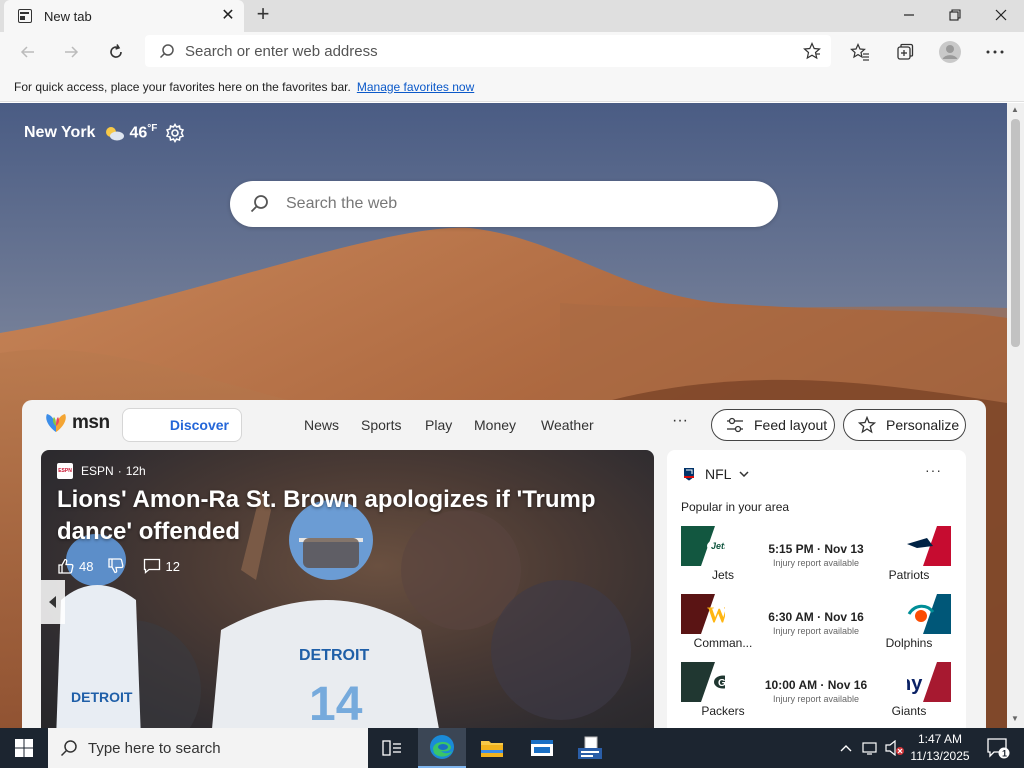 This screenshot has height=768, width=1024. What do you see at coordinates (438, 425) in the screenshot?
I see `tab-play: Play` at bounding box center [438, 425].